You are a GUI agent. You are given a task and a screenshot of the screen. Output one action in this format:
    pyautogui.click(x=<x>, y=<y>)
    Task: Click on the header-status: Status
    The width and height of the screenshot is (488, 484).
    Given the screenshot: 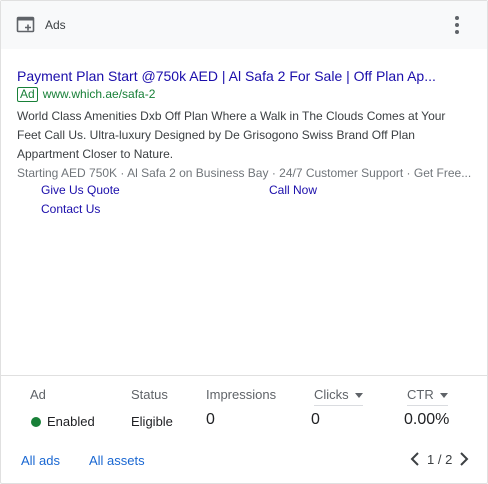 What is the action you would take?
    pyautogui.click(x=149, y=394)
    